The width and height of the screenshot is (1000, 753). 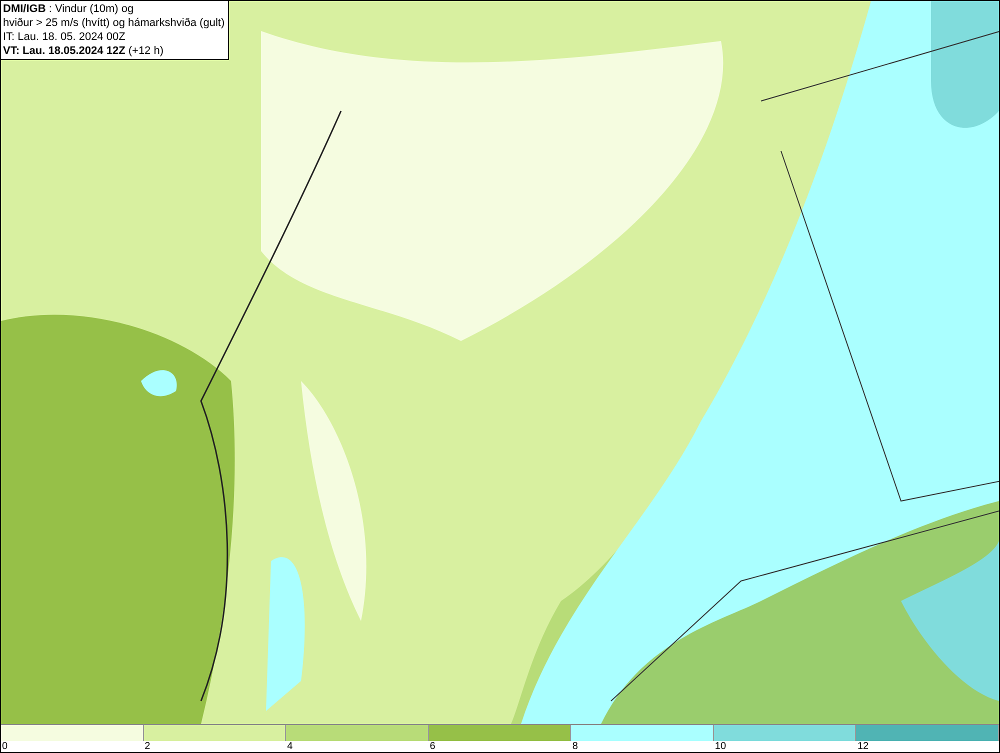 What do you see at coordinates (432, 746) in the screenshot?
I see `legend-label: 6` at bounding box center [432, 746].